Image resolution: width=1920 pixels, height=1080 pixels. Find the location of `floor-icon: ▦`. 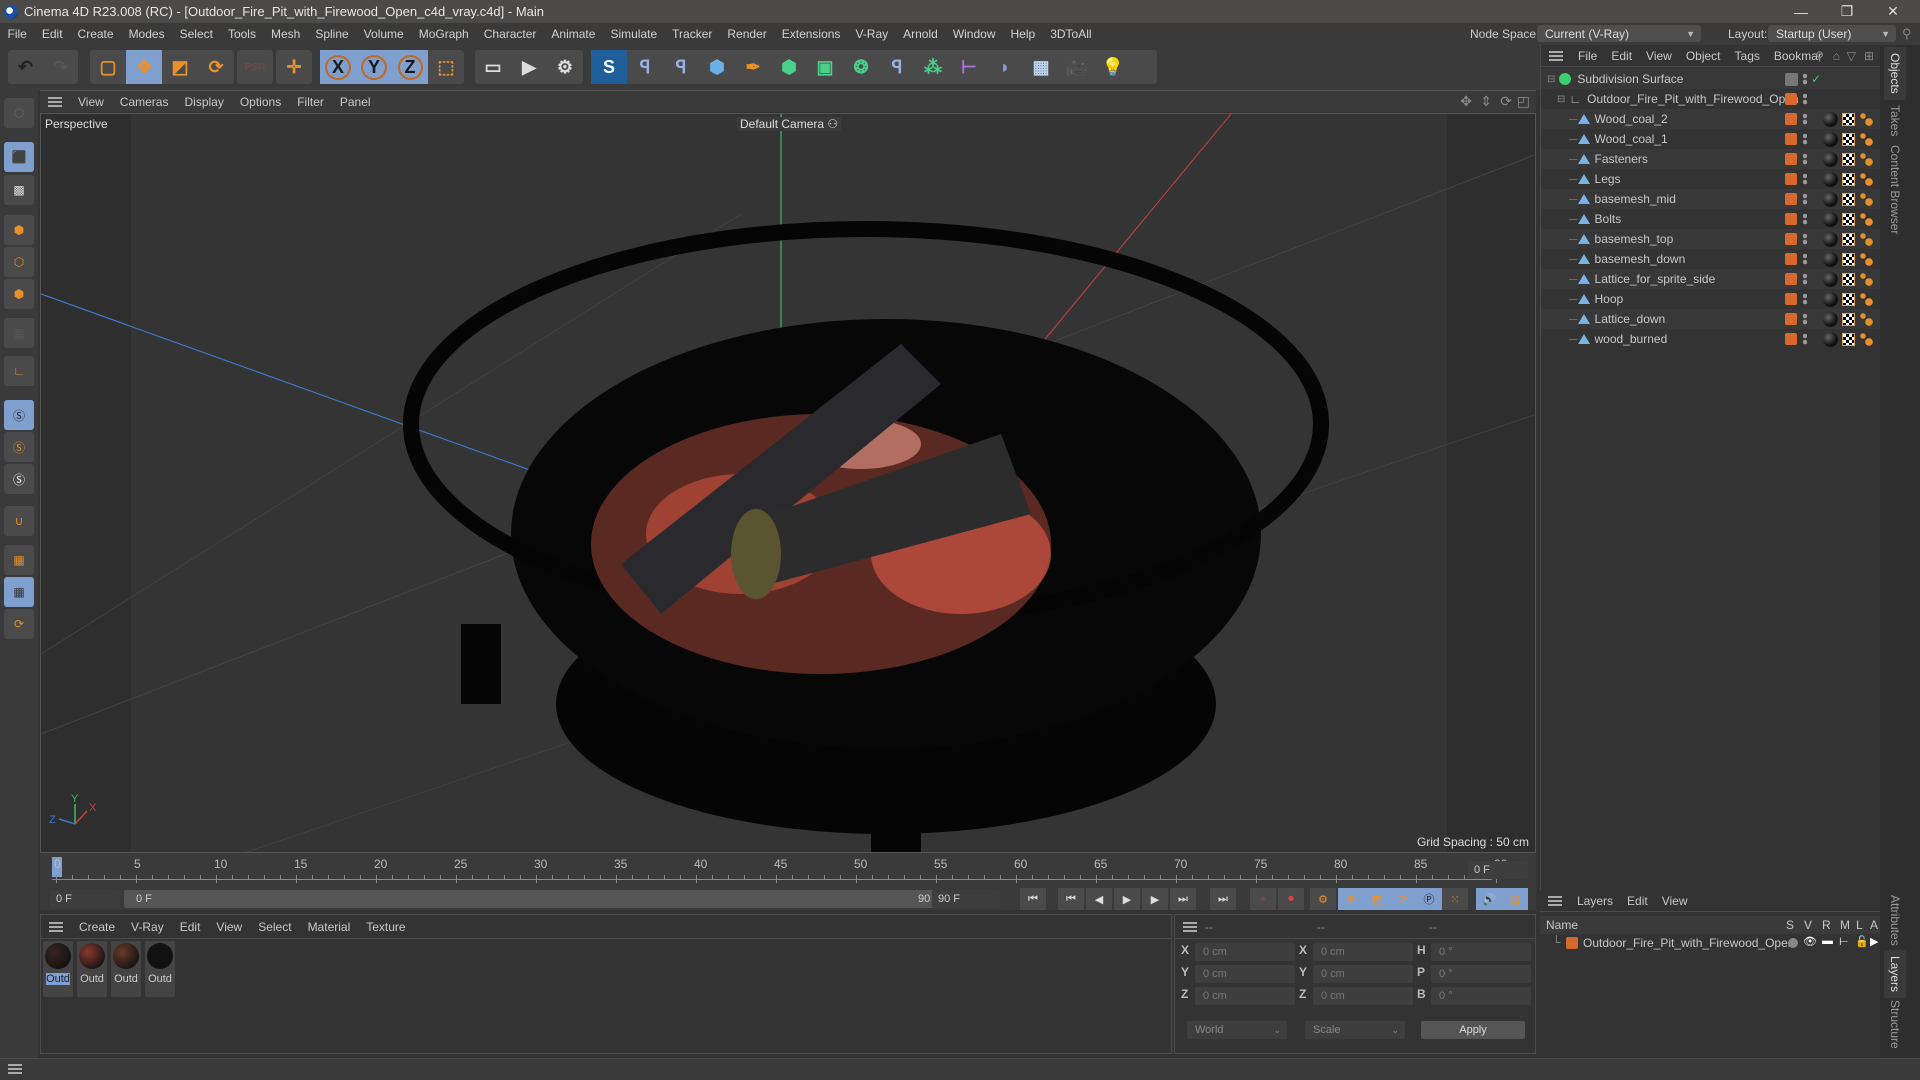

floor-icon: ▦ is located at coordinates (1041, 67).